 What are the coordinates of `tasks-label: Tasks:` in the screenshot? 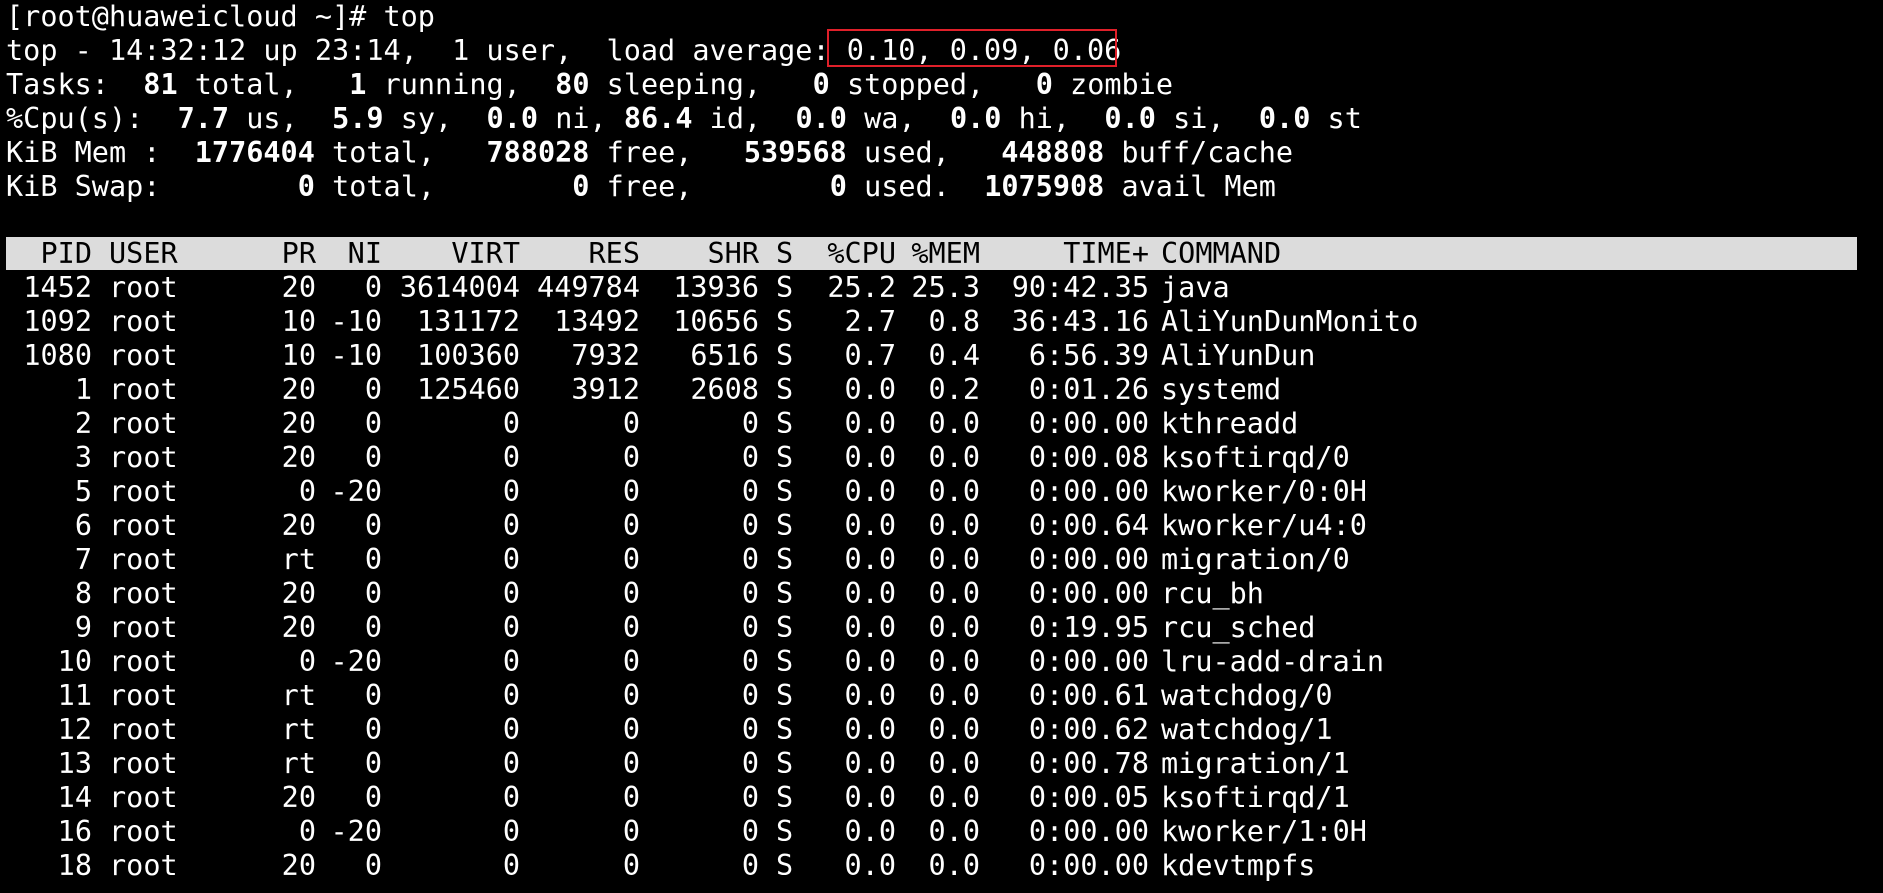 It's located at (57, 84).